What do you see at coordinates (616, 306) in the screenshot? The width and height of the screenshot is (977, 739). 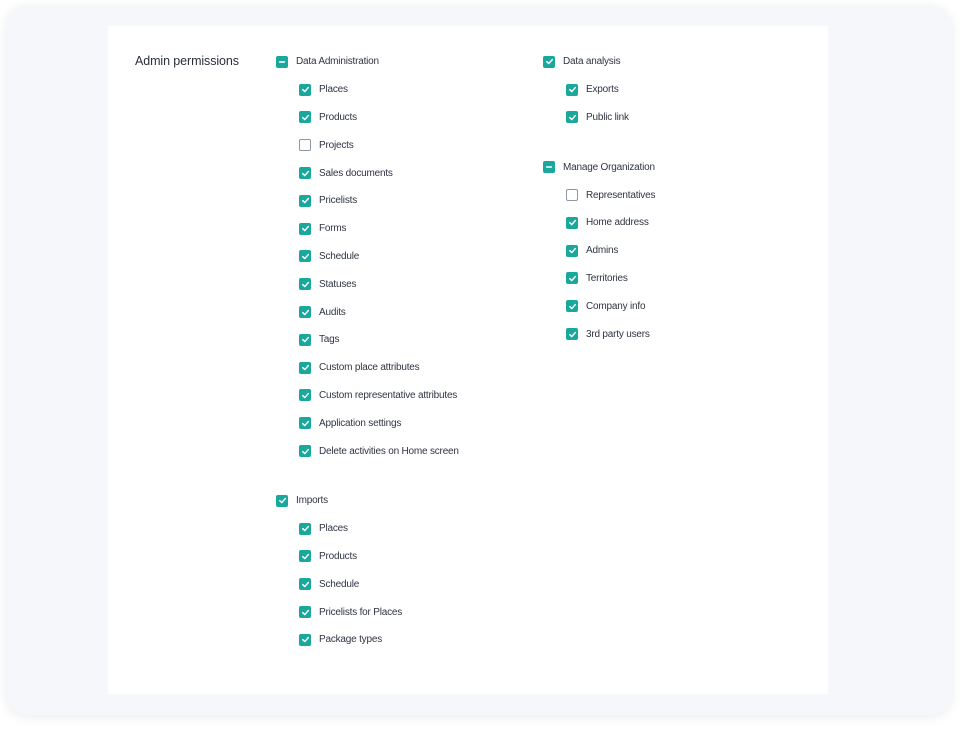 I see `permission-label: Company info` at bounding box center [616, 306].